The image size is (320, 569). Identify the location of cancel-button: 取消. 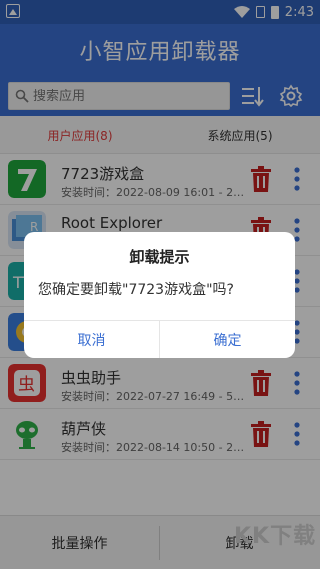
(91, 339).